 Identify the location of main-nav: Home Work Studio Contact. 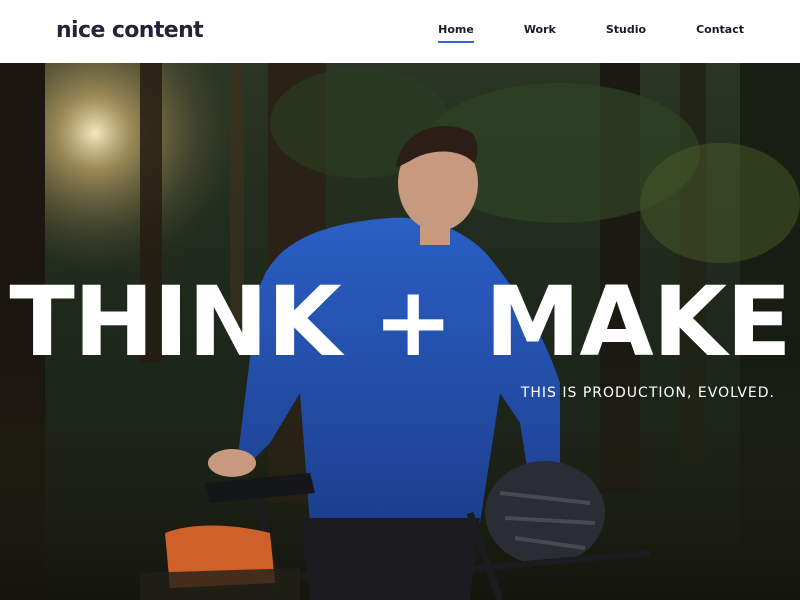
(566, 32).